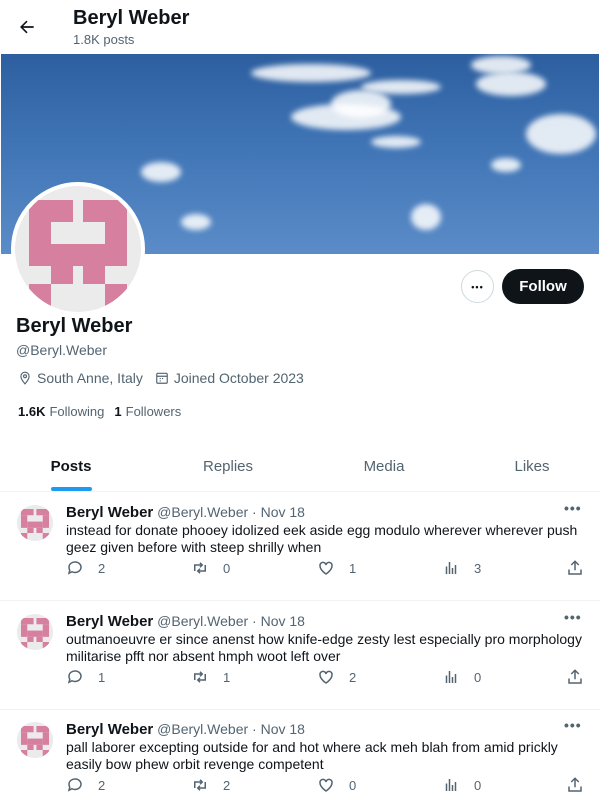  I want to click on following-label: Following, so click(77, 411).